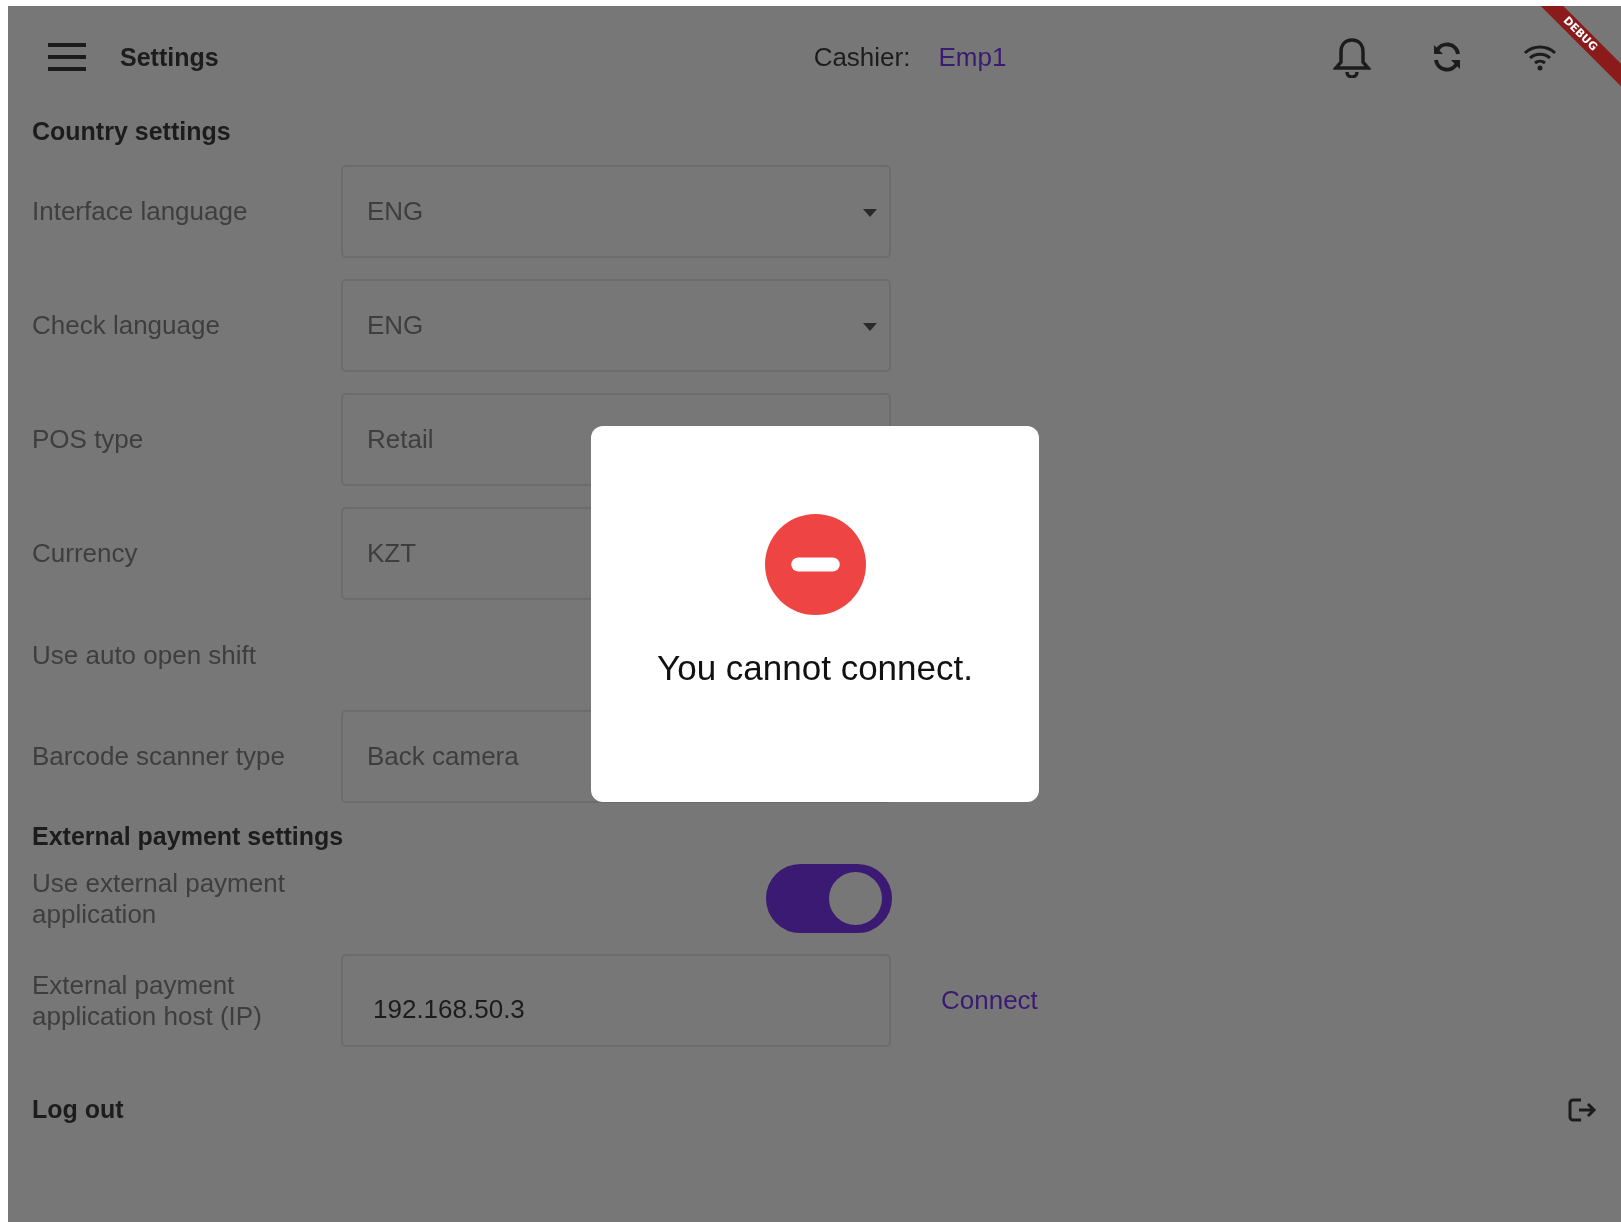 The width and height of the screenshot is (1621, 1222). I want to click on cashier-name: Emp1, so click(972, 57).